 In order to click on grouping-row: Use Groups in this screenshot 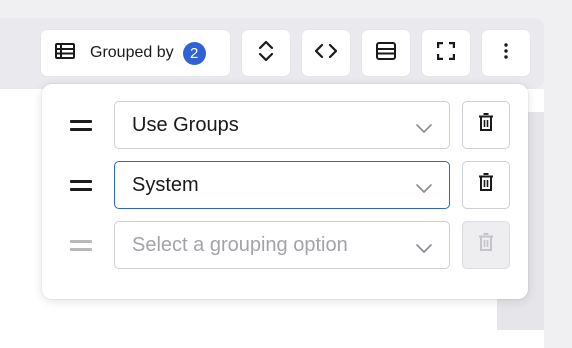, I will do `click(285, 125)`.